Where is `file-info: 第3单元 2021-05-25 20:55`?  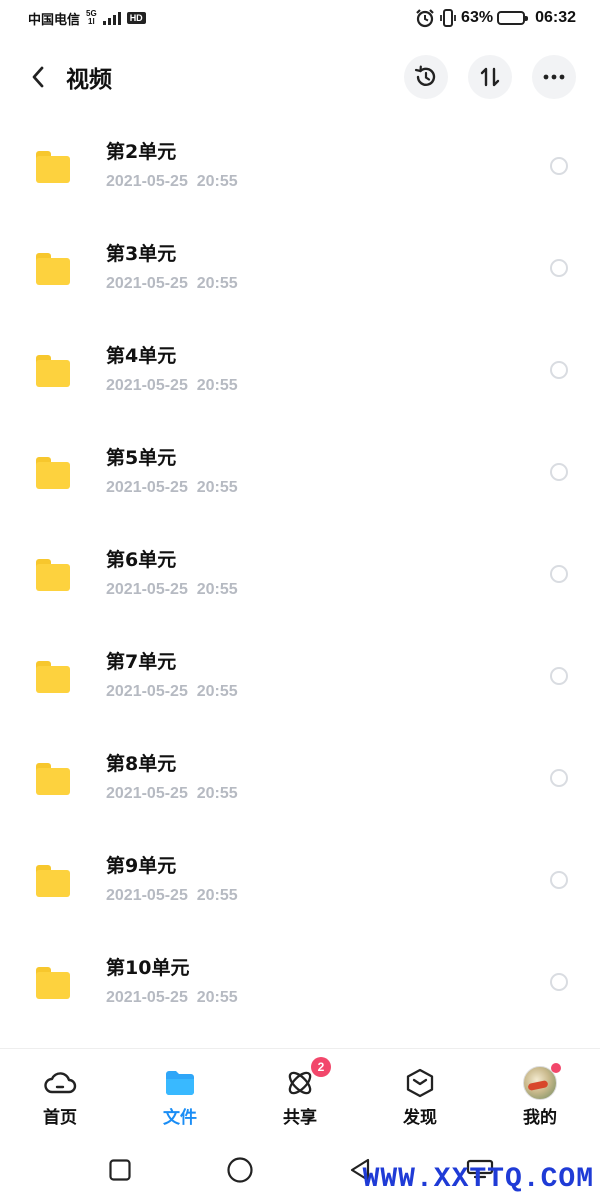
file-info: 第3单元 2021-05-25 20:55 is located at coordinates (328, 267).